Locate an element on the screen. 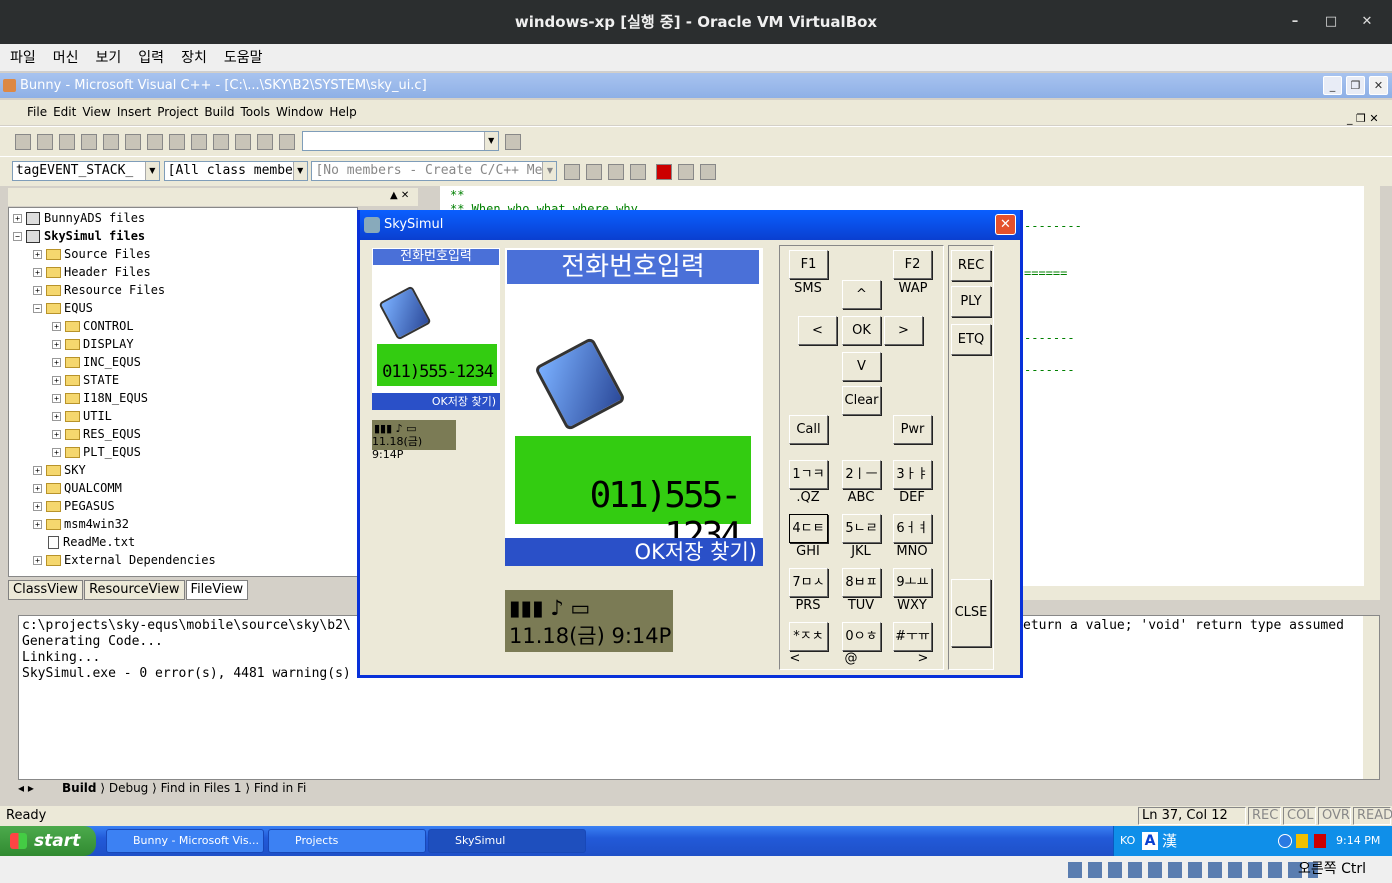  output-vscrollbar is located at coordinates (1371, 697).